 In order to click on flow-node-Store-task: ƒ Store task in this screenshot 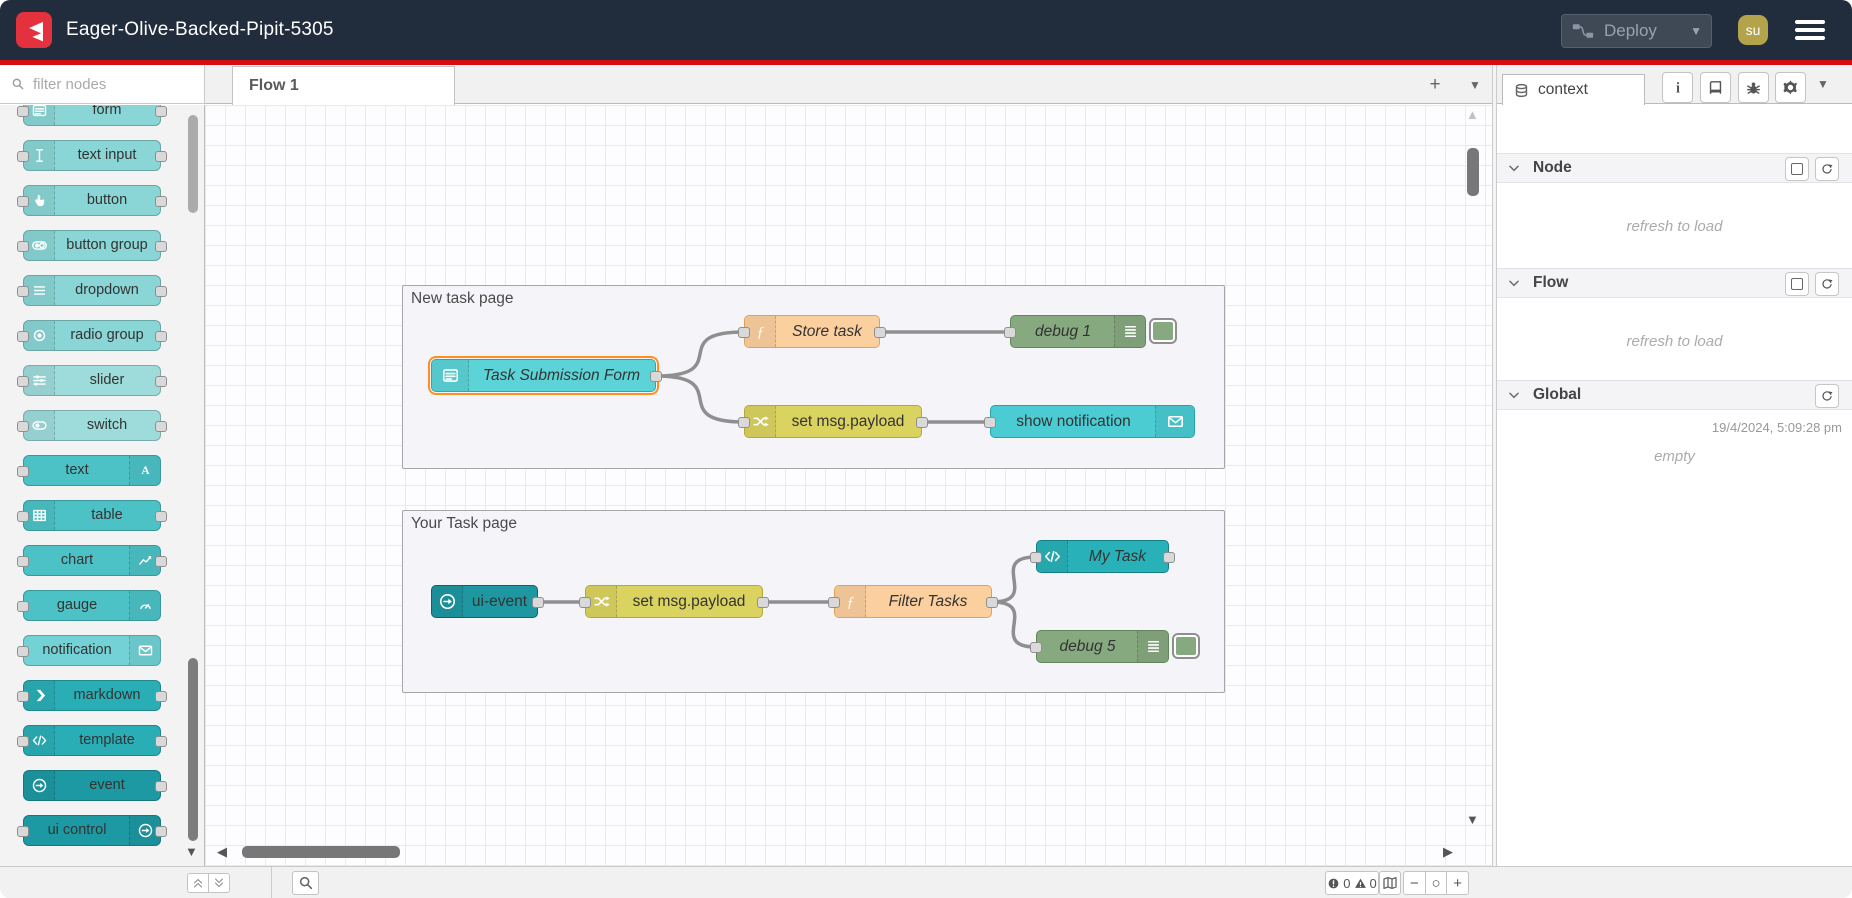, I will do `click(812, 331)`.